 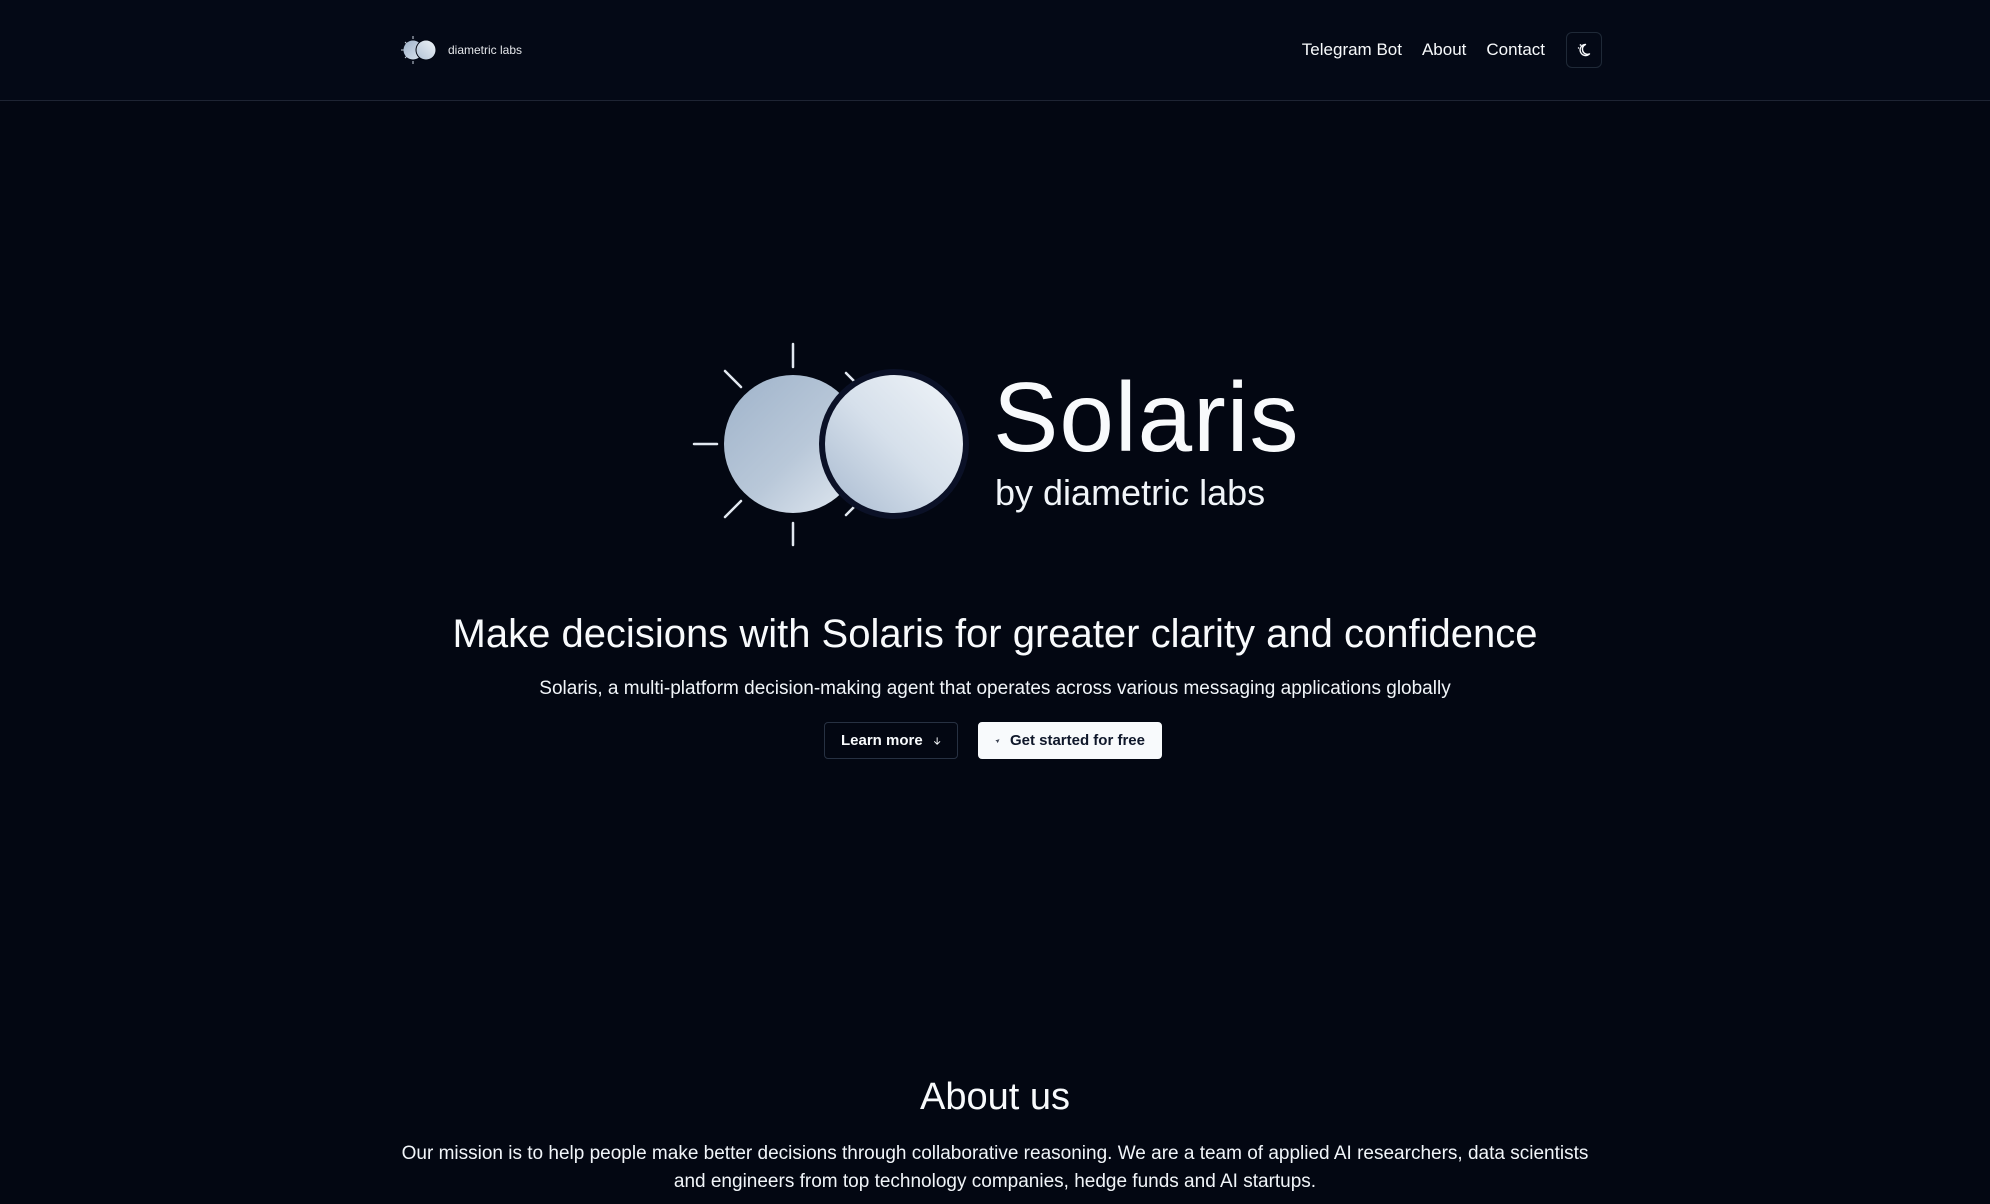 What do you see at coordinates (1146, 417) in the screenshot?
I see `hero-title: Solaris` at bounding box center [1146, 417].